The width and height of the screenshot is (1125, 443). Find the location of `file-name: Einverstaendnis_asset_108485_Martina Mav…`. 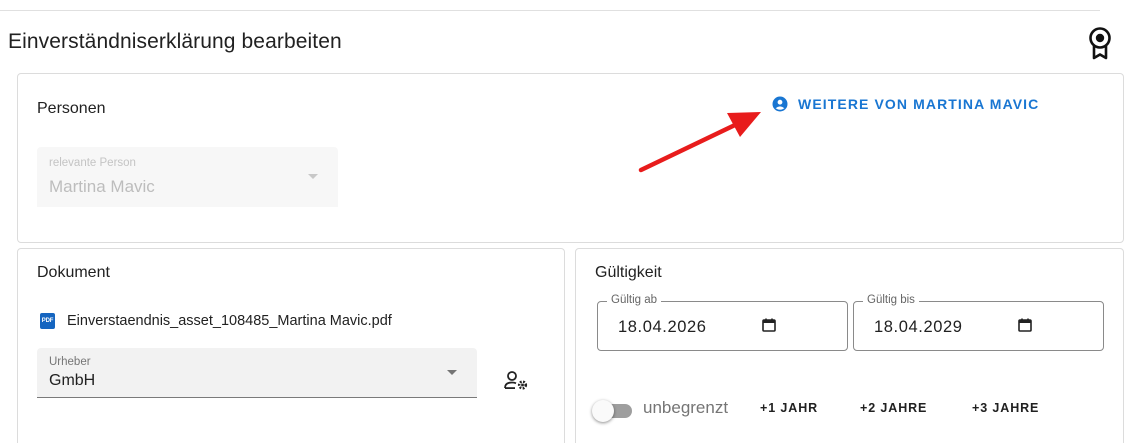

file-name: Einverstaendnis_asset_108485_Martina Mav… is located at coordinates (229, 321).